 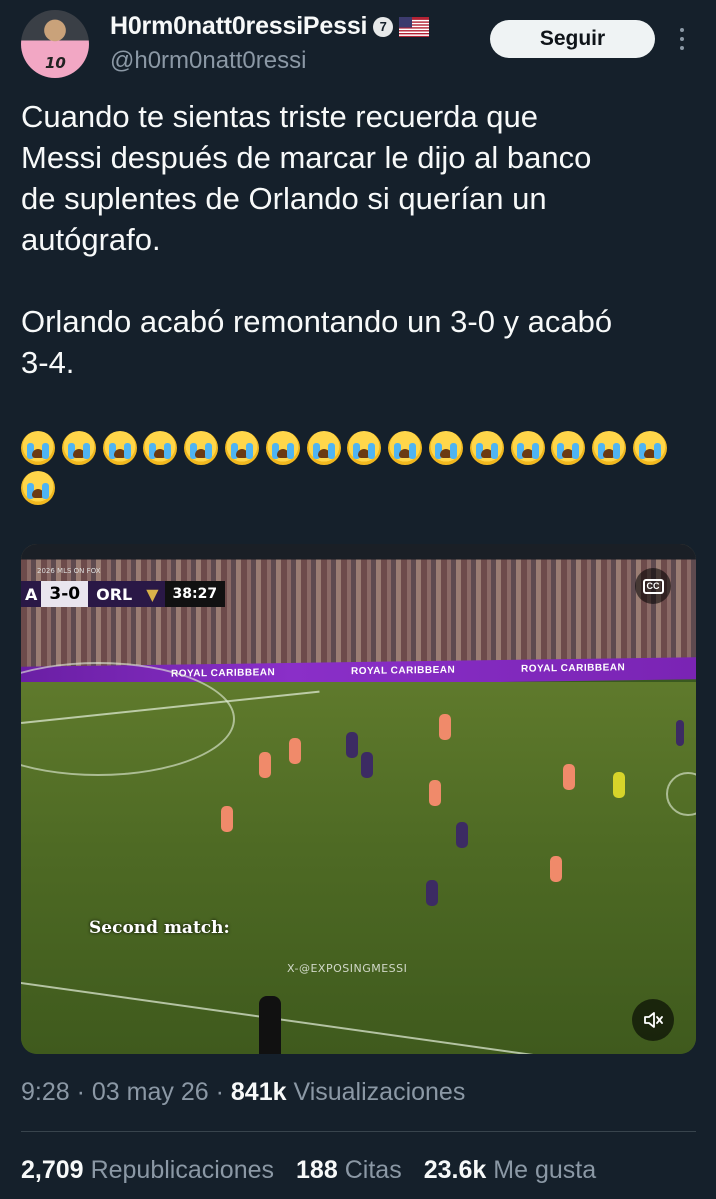 What do you see at coordinates (52, 1170) in the screenshot?
I see `reposts-count: 2,709` at bounding box center [52, 1170].